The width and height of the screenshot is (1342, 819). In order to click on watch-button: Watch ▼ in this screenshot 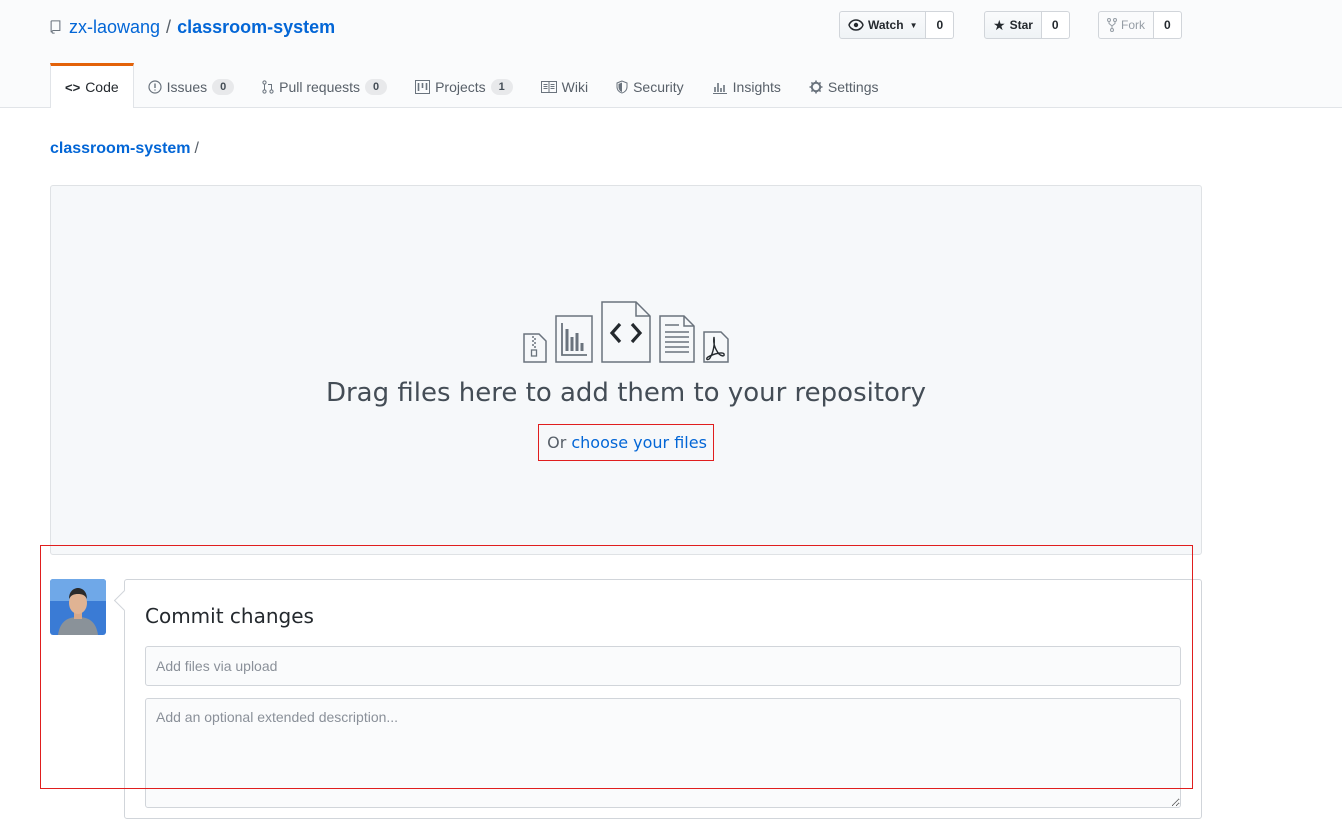, I will do `click(883, 25)`.